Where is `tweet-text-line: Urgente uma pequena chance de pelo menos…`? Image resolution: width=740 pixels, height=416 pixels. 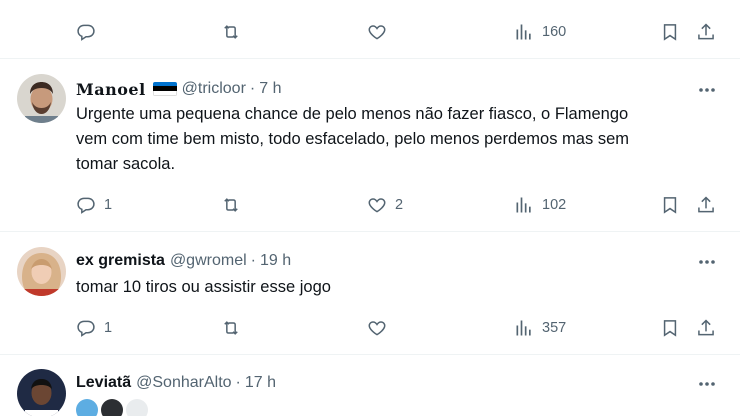 tweet-text-line: Urgente uma pequena chance de pelo menos… is located at coordinates (352, 114).